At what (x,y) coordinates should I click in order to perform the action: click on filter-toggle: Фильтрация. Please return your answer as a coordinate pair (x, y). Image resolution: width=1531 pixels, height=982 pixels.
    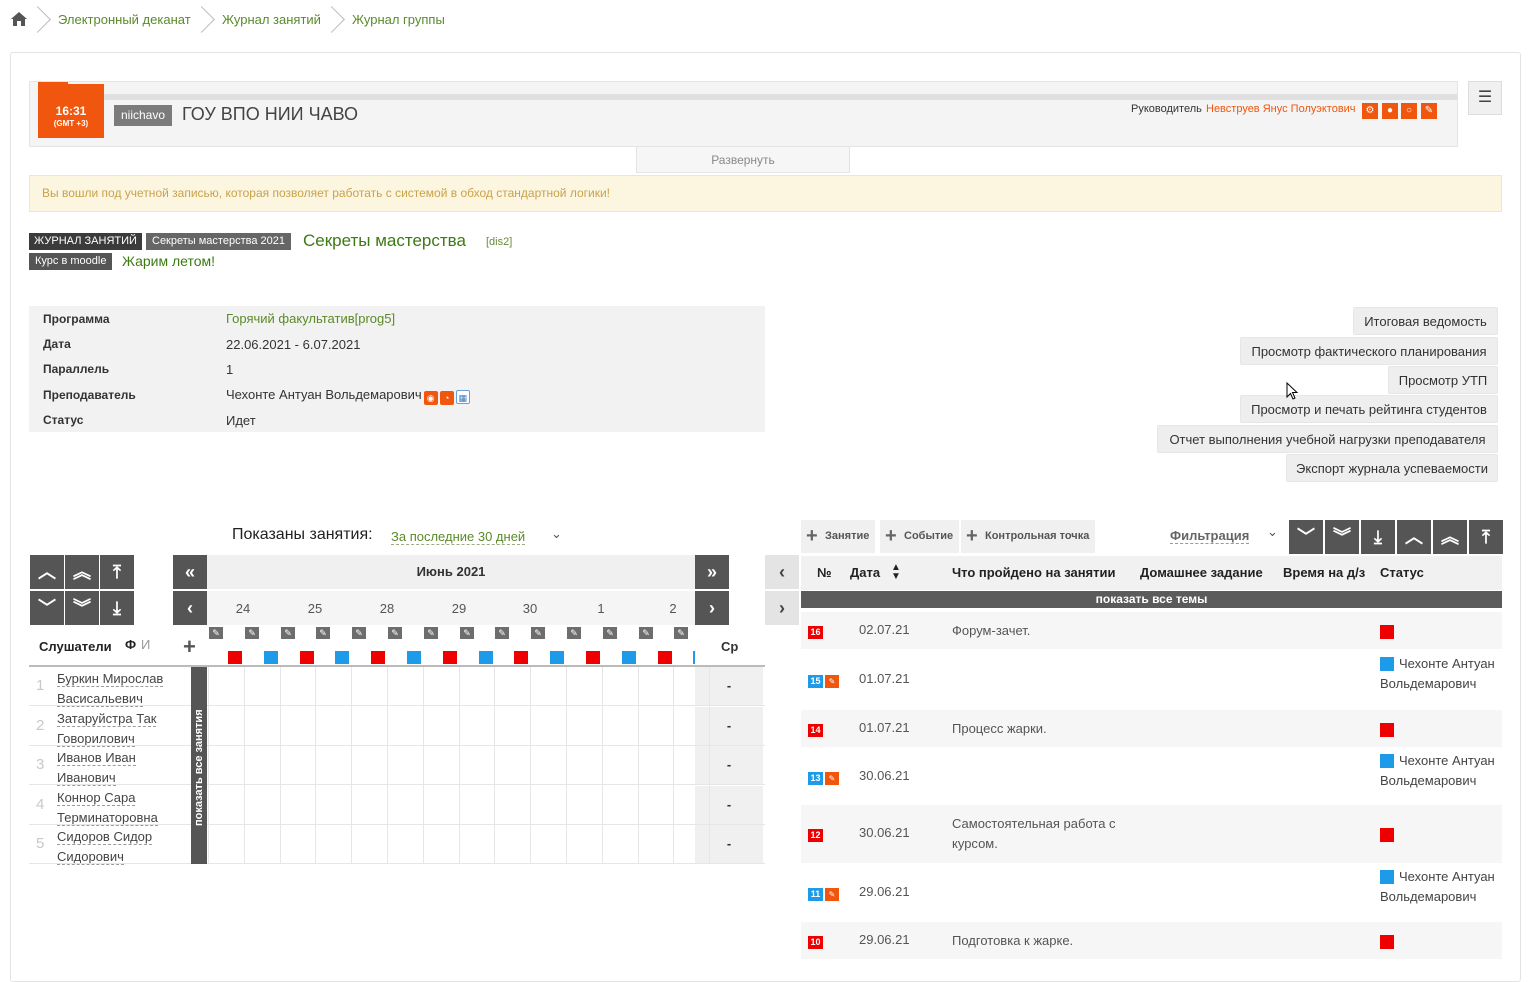
    Looking at the image, I should click on (1210, 536).